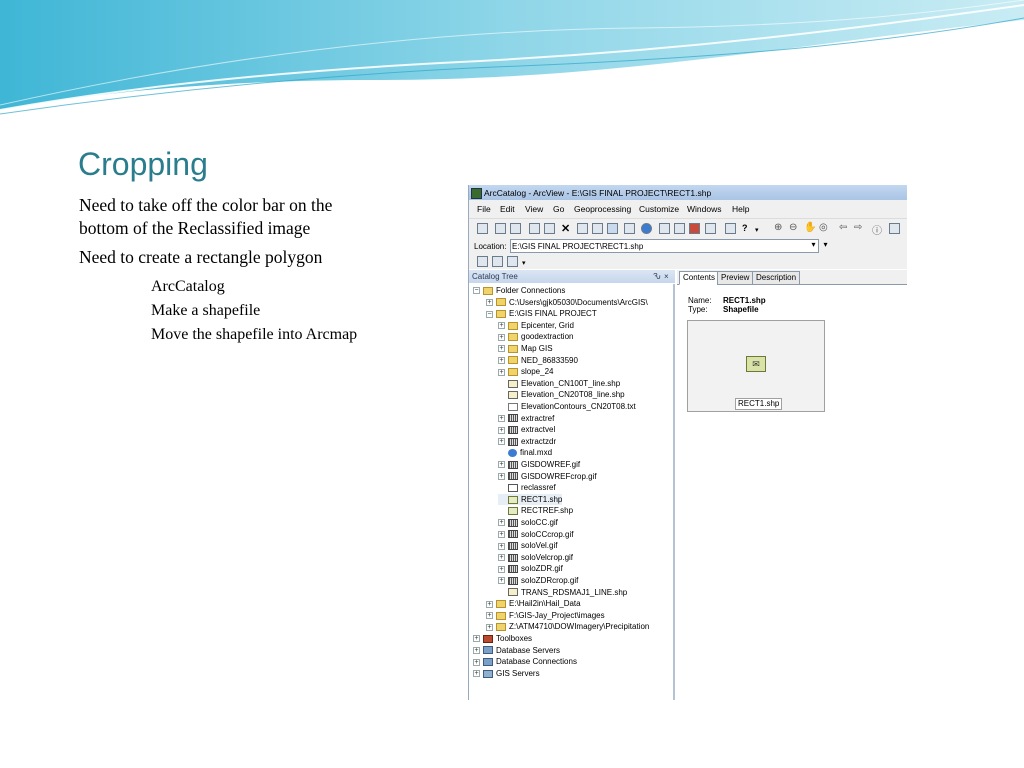  I want to click on tree-item: + extractzdr, so click(527, 441).